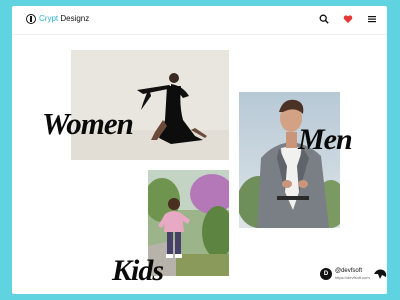 This screenshot has width=400, height=300. I want to click on designer-credit: @devfsoft https://devfsoft.com, so click(352, 274).